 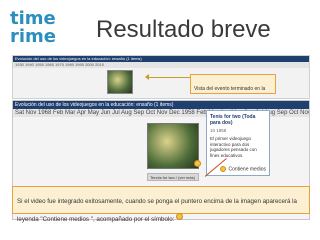 What do you see at coordinates (120, 82) in the screenshot?
I see `event-thumbnail-small` at bounding box center [120, 82].